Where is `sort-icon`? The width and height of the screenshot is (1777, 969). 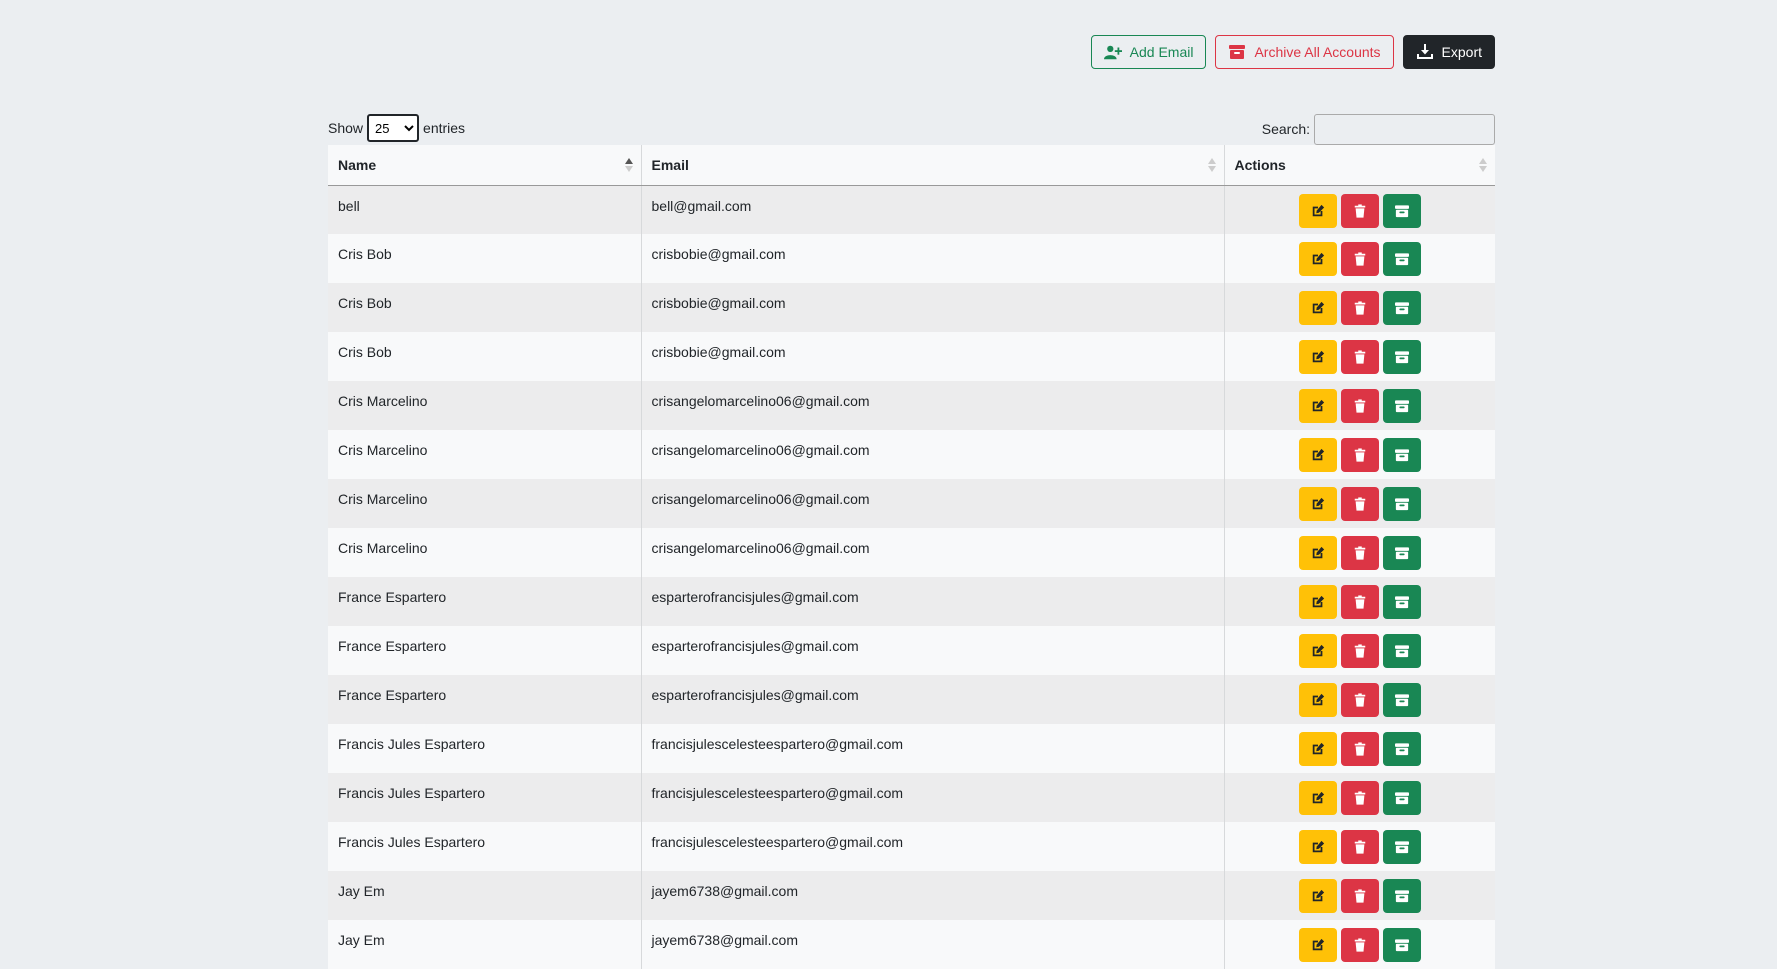 sort-icon is located at coordinates (1483, 165).